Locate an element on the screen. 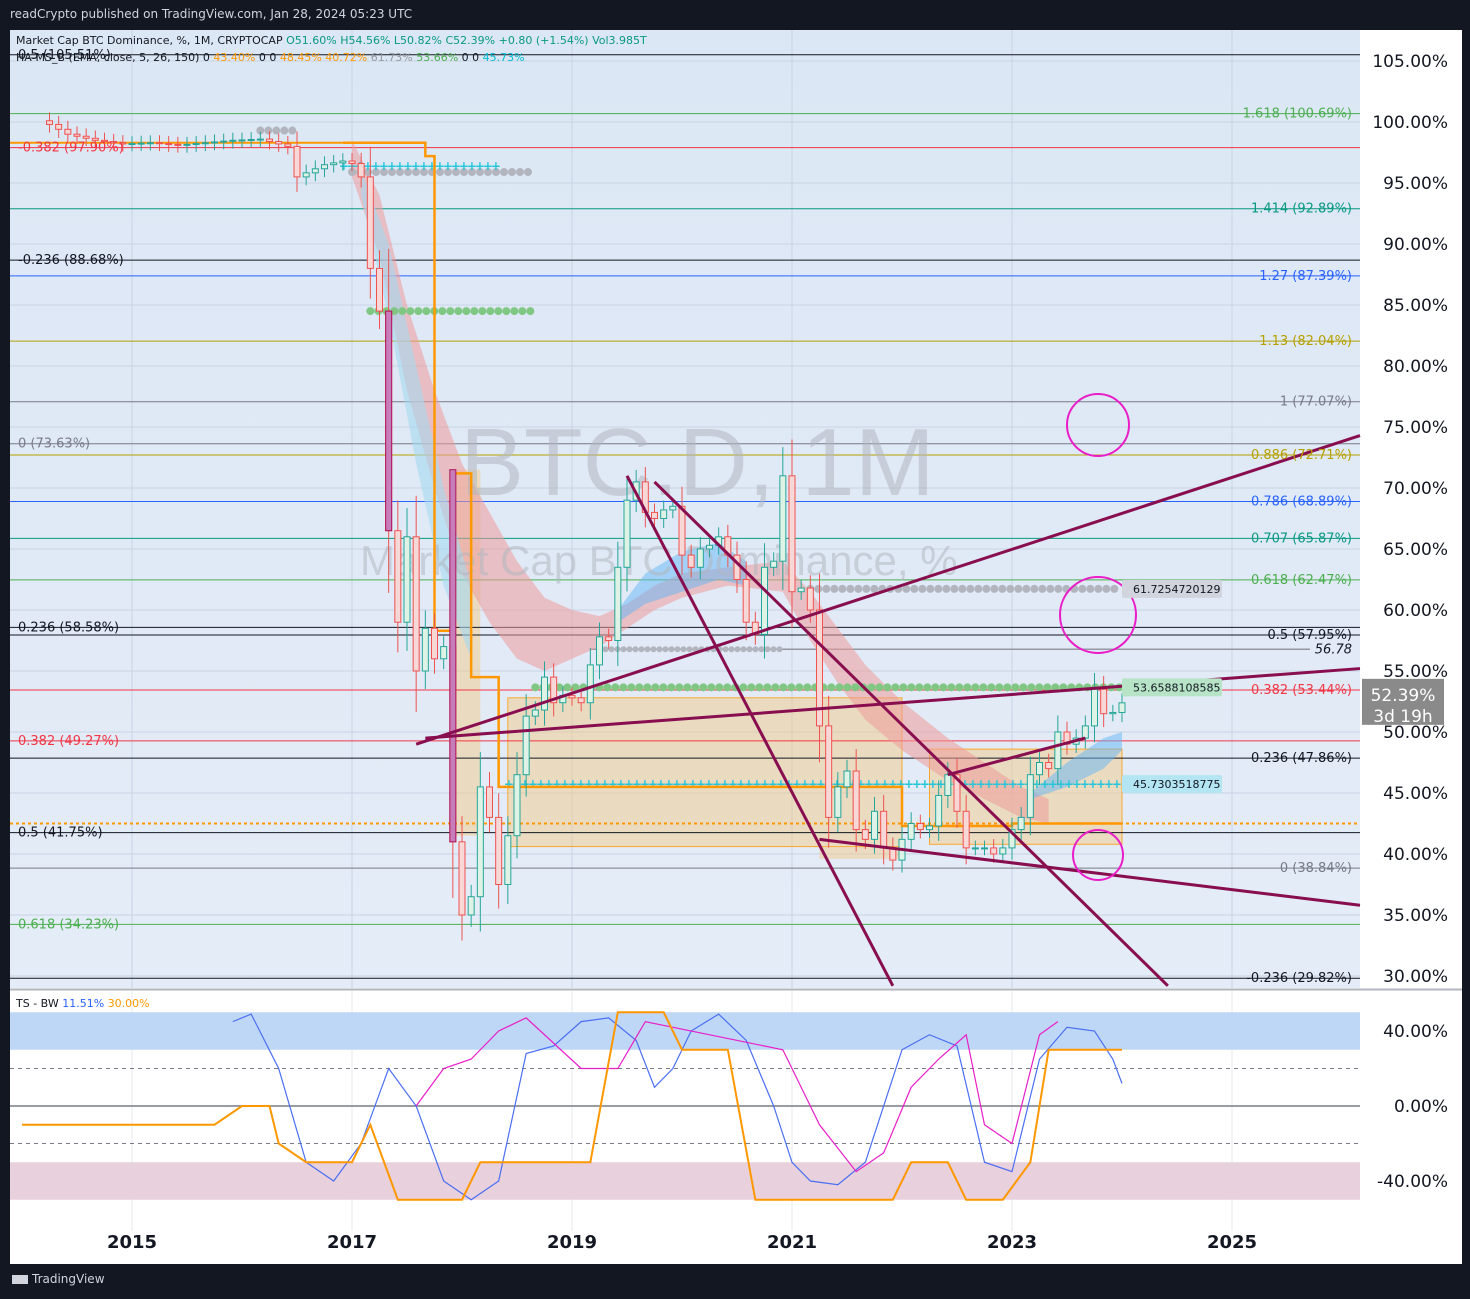 This screenshot has height=1299, width=1470. legend-volume: Vol3.985T is located at coordinates (619, 40).